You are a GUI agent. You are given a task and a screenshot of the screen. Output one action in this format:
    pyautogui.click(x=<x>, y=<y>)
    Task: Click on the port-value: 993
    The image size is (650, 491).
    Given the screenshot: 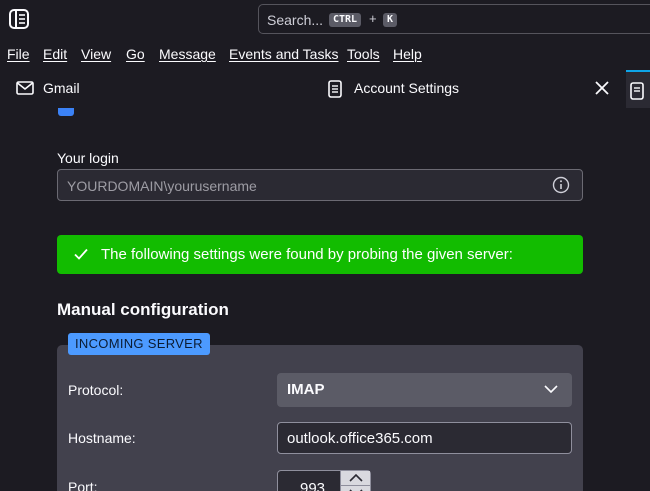 What is the action you would take?
    pyautogui.click(x=313, y=485)
    